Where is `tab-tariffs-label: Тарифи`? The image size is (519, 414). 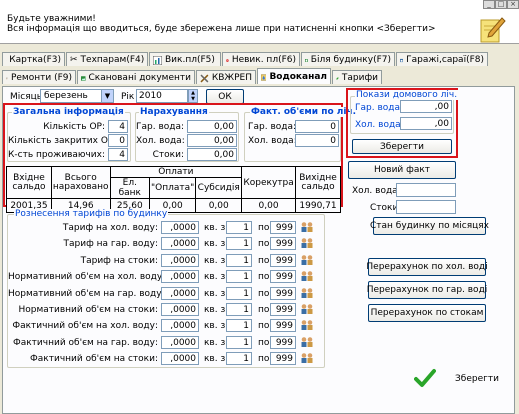
tab-tariffs-label: Тарифи is located at coordinates (359, 78).